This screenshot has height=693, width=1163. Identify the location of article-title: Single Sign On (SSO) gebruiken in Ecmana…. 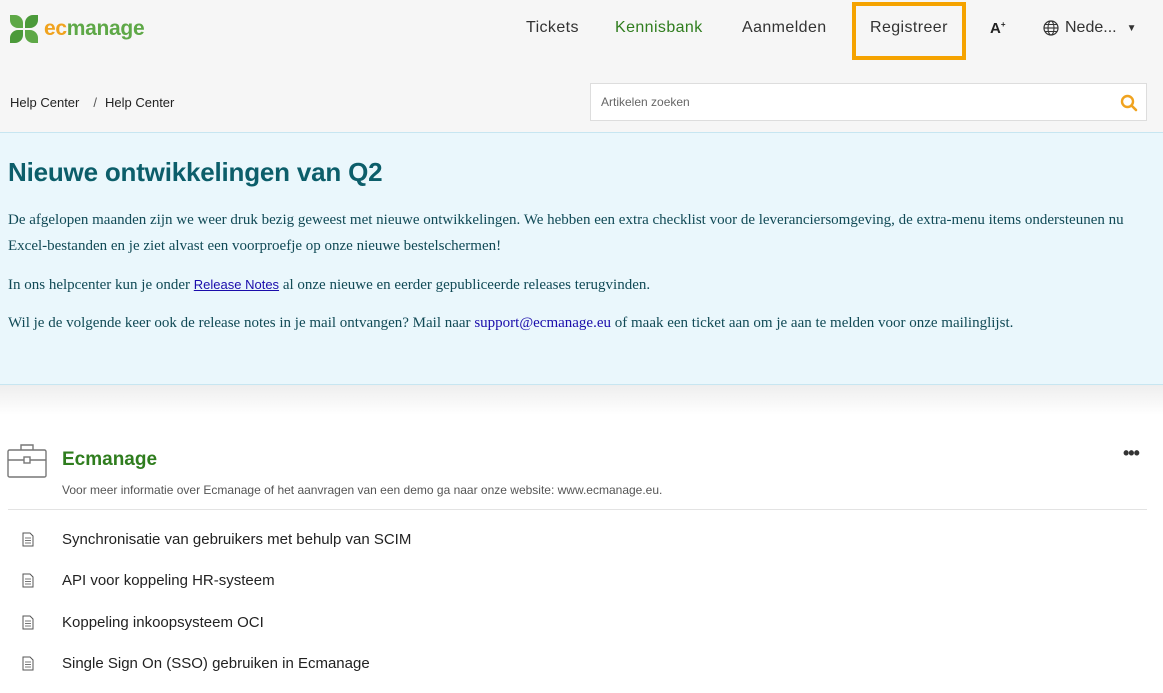
(216, 663).